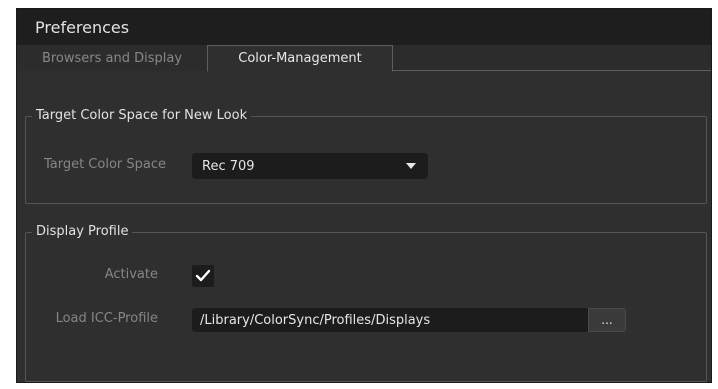 The height and width of the screenshot is (389, 718). Describe the element at coordinates (411, 166) in the screenshot. I see `chevron-down-icon` at that location.